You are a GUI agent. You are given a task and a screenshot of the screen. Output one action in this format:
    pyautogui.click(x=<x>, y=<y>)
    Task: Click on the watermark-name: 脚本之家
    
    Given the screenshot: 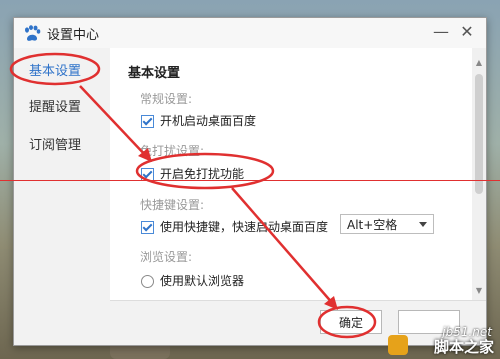 What is the action you would take?
    pyautogui.click(x=463, y=347)
    